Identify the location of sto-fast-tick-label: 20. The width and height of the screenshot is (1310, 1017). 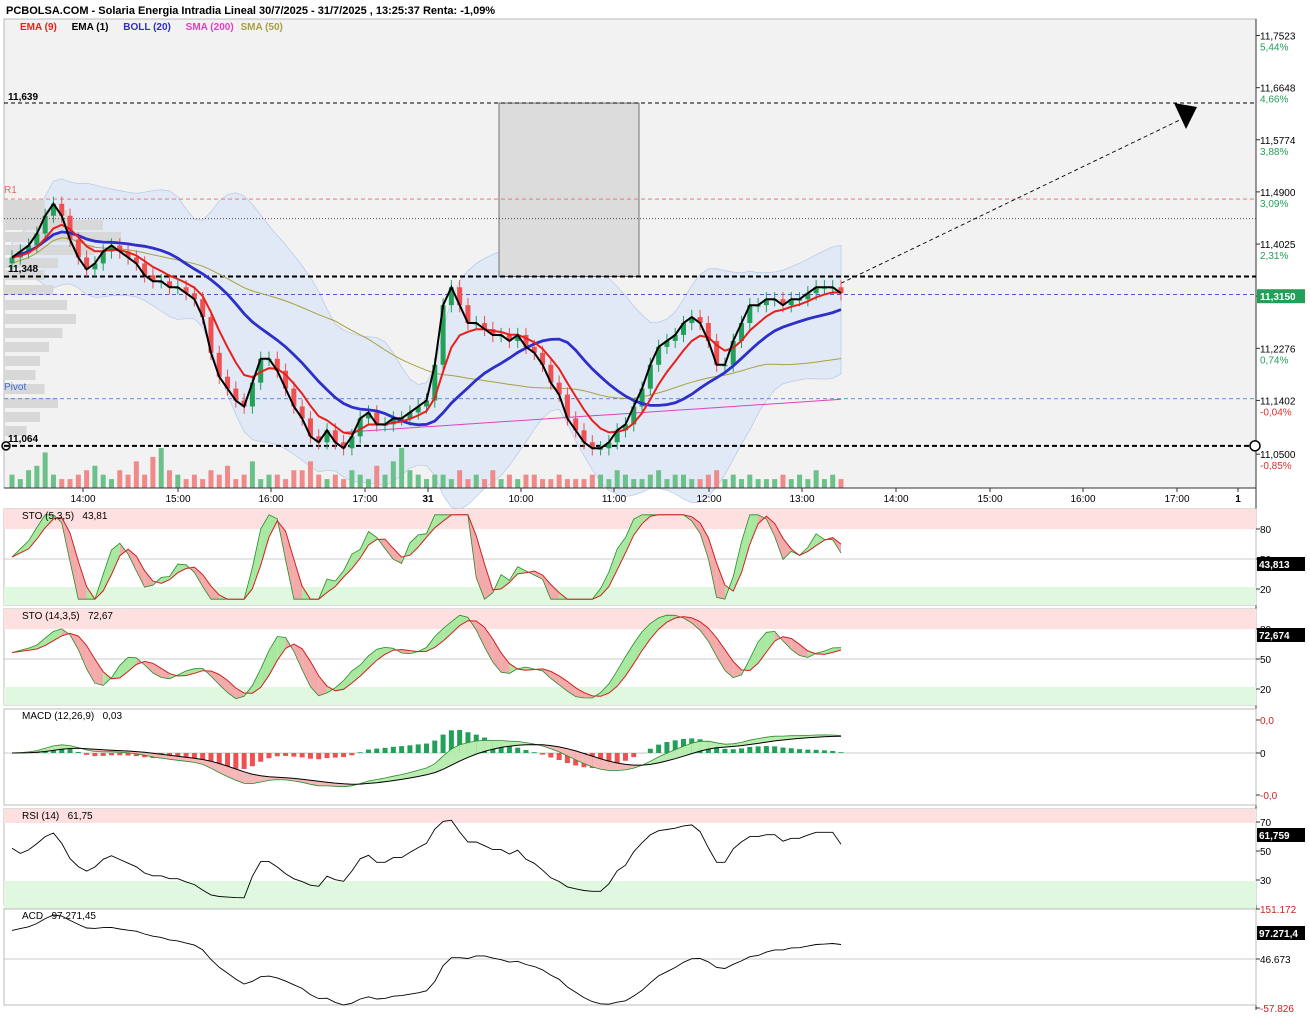
(1266, 590).